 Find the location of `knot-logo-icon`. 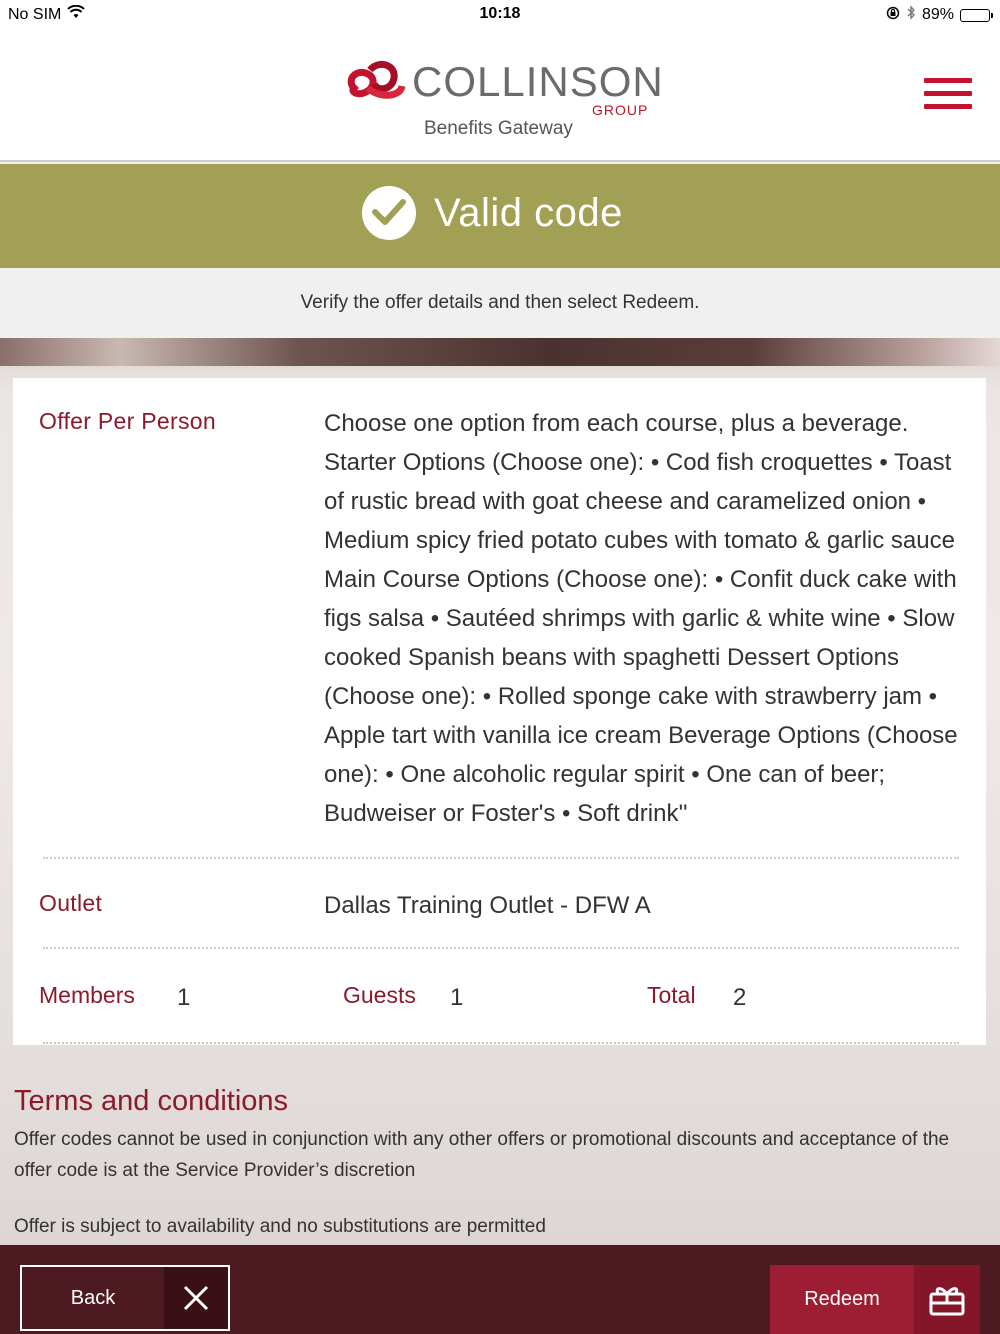

knot-logo-icon is located at coordinates (376, 79).